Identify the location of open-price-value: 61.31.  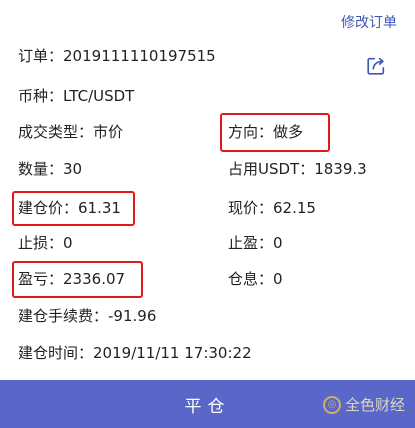
(99, 208).